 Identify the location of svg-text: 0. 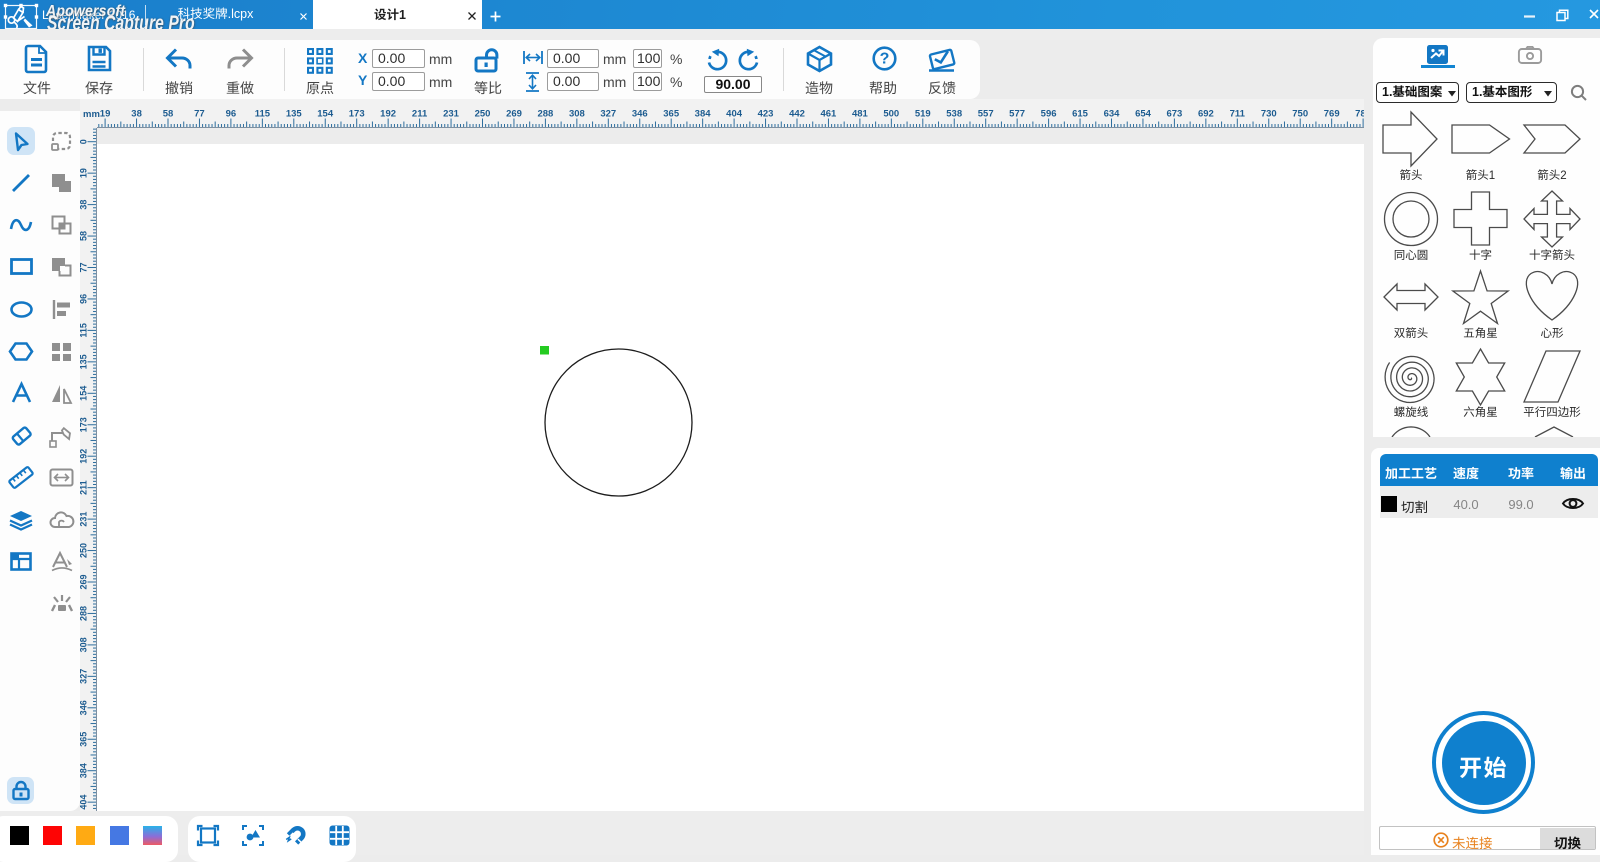
(84, 141).